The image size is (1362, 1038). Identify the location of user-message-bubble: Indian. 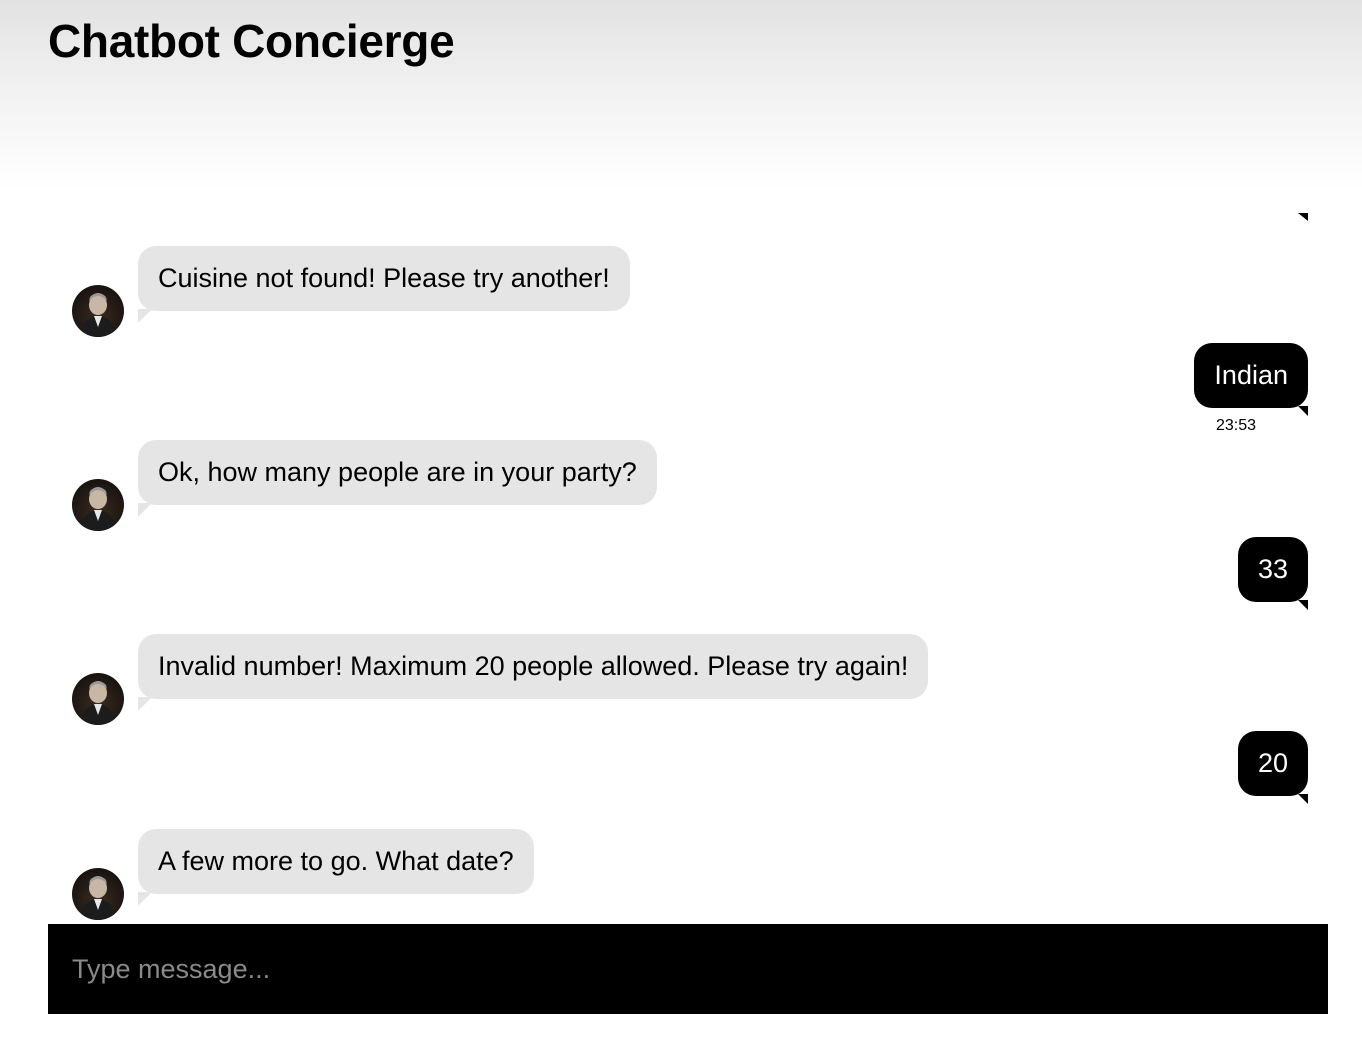
(1251, 379).